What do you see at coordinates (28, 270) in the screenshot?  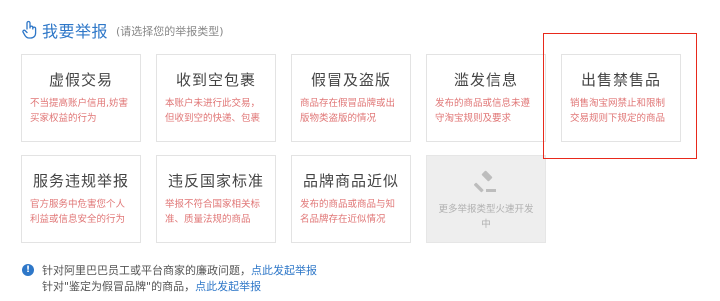 I see `info-icon: !` at bounding box center [28, 270].